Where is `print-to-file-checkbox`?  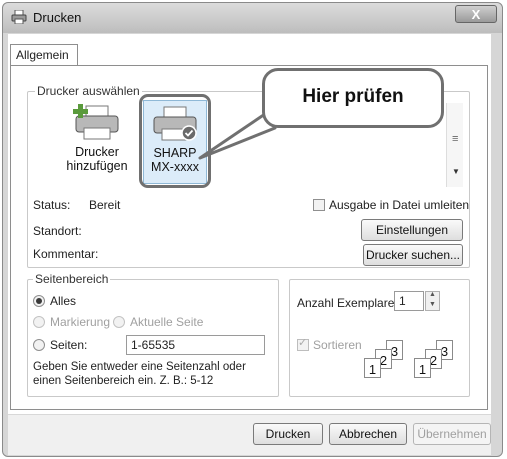
print-to-file-checkbox is located at coordinates (319, 205).